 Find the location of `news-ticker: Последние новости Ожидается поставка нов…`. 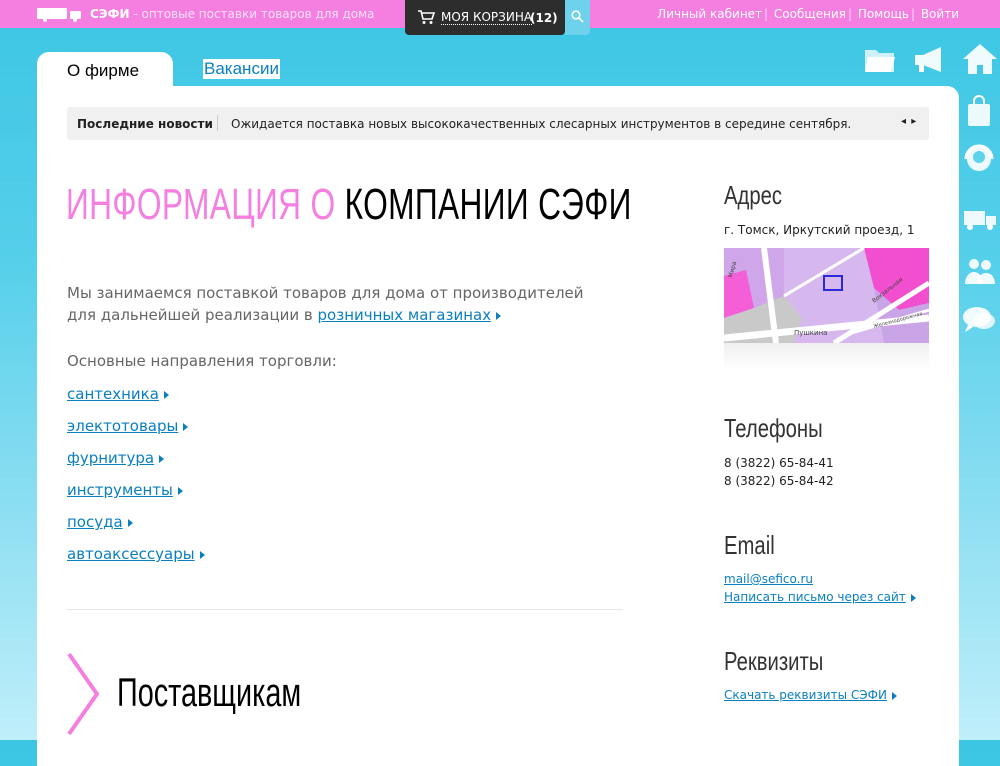

news-ticker: Последние новости Ожидается поставка нов… is located at coordinates (498, 123).